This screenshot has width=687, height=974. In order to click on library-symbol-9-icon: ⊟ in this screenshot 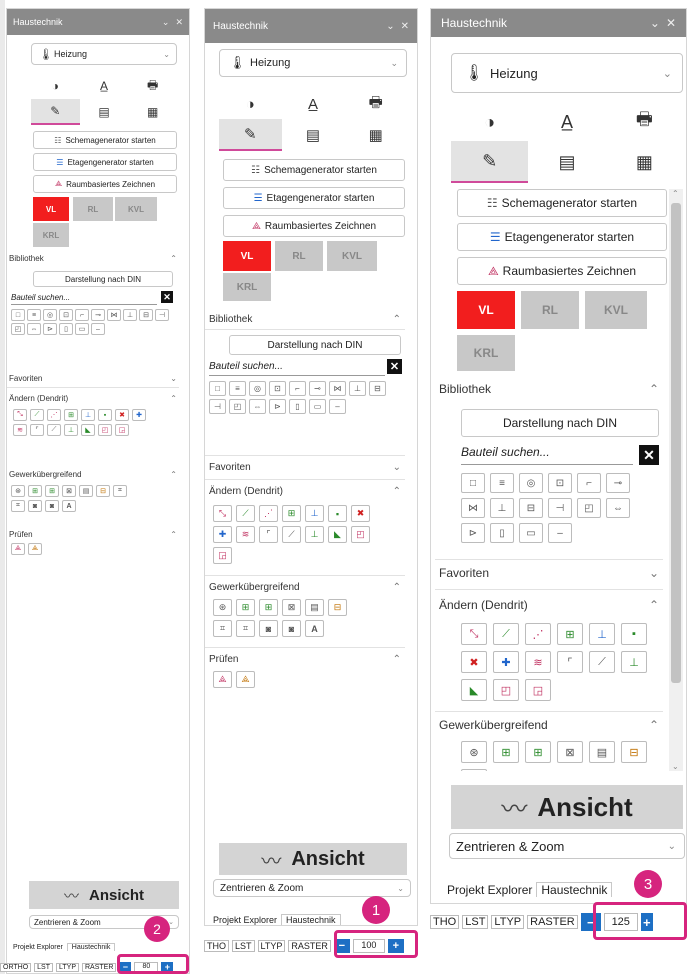, I will do `click(531, 508)`.